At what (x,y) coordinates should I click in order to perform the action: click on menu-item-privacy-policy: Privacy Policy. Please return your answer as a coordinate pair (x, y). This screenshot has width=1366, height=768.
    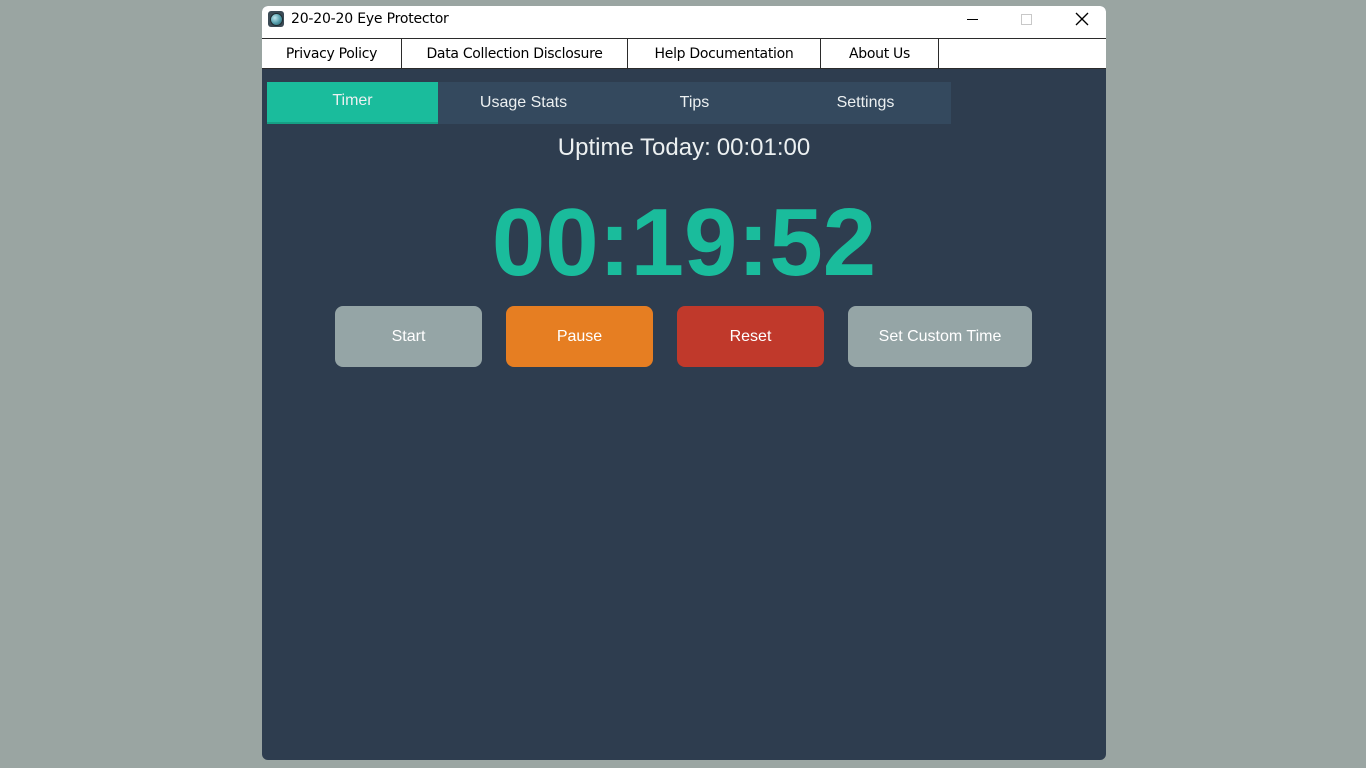
    Looking at the image, I should click on (332, 53).